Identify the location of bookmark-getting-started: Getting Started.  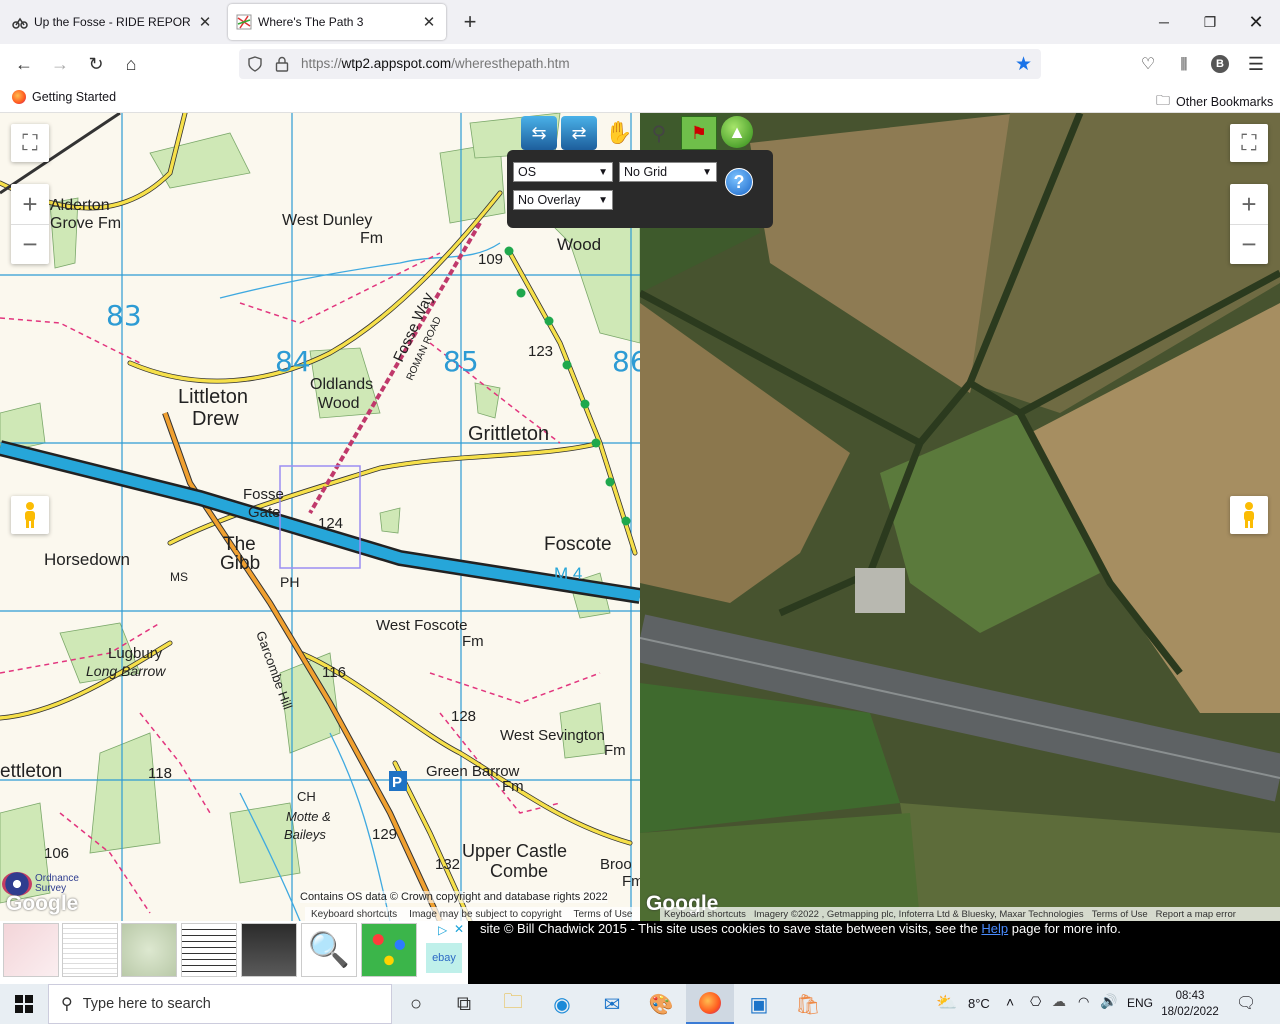
(64, 97).